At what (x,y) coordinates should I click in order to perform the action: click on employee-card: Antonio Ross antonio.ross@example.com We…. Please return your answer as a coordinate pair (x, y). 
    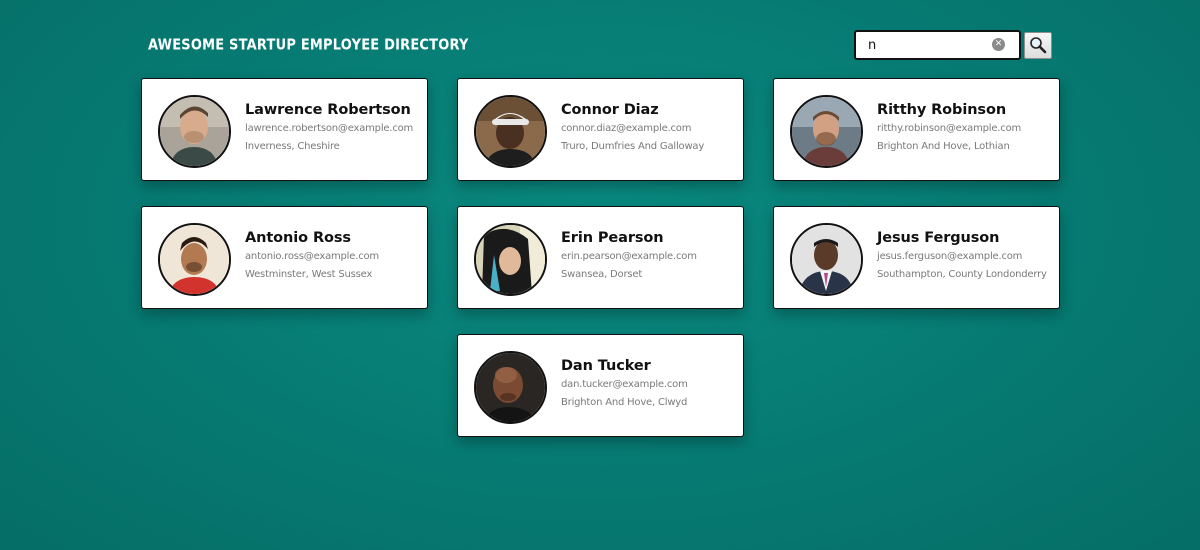
    Looking at the image, I should click on (284, 257).